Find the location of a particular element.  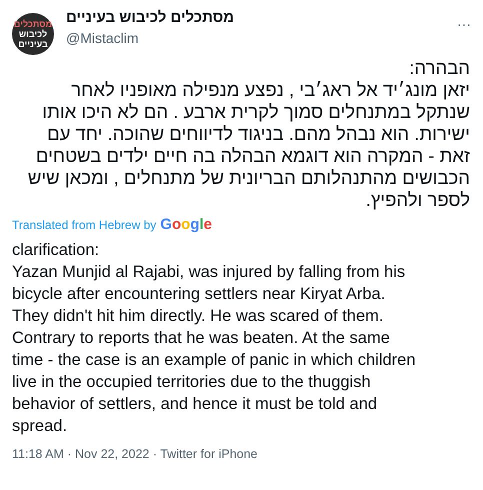

google-logo: Google is located at coordinates (186, 225).